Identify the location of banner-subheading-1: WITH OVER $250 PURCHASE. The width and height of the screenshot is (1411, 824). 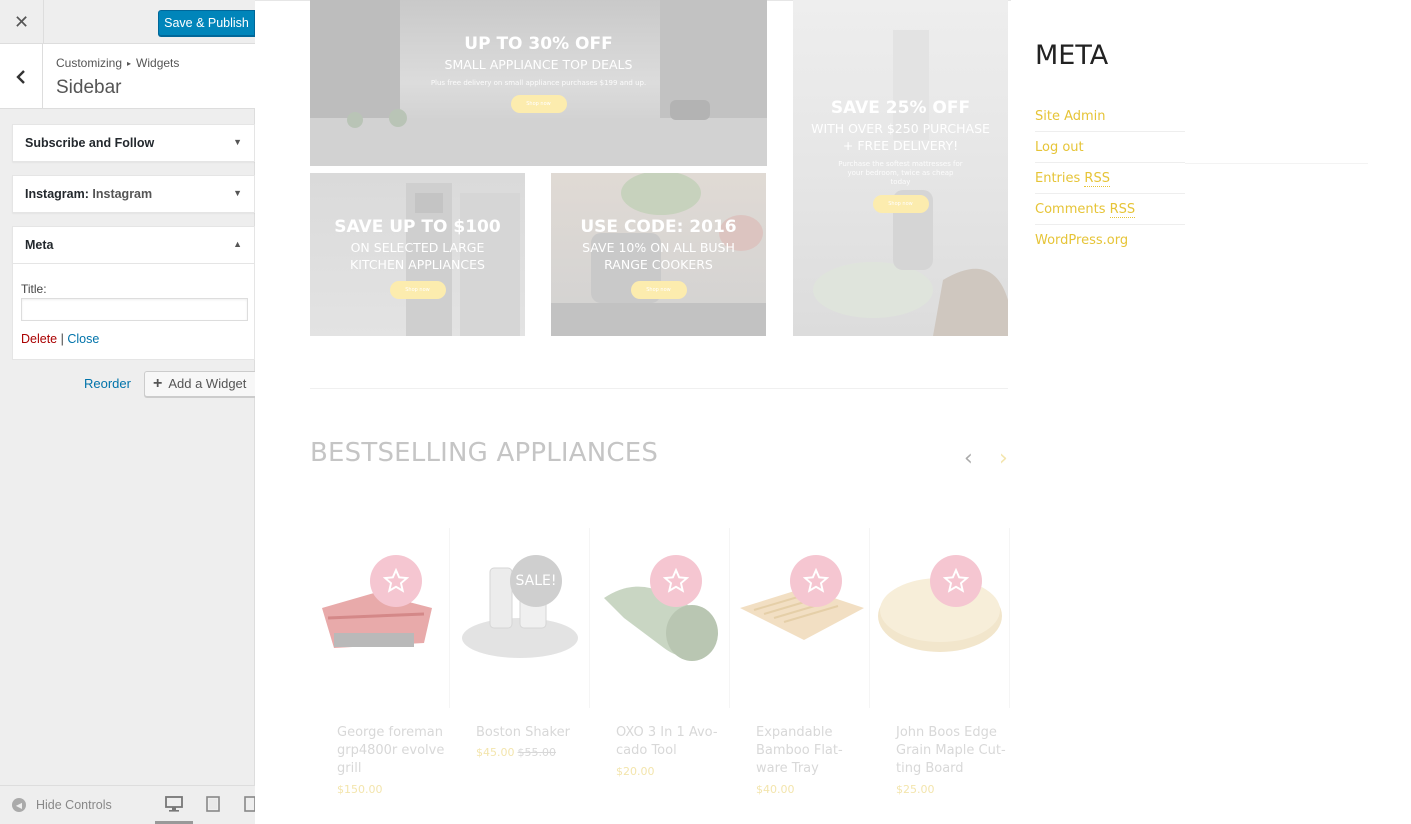
(900, 128).